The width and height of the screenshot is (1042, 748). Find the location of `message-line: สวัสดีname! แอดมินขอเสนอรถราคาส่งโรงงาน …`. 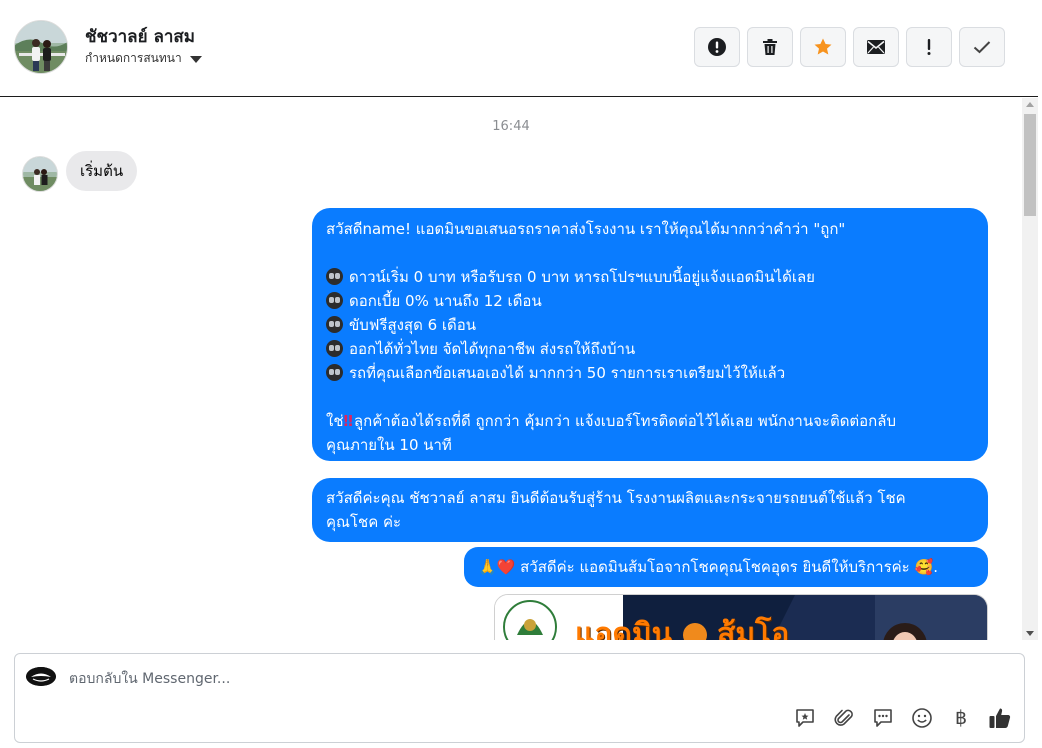

message-line: สวัสดีname! แอดมินขอเสนอรถราคาส่งโรงงาน … is located at coordinates (586, 229).